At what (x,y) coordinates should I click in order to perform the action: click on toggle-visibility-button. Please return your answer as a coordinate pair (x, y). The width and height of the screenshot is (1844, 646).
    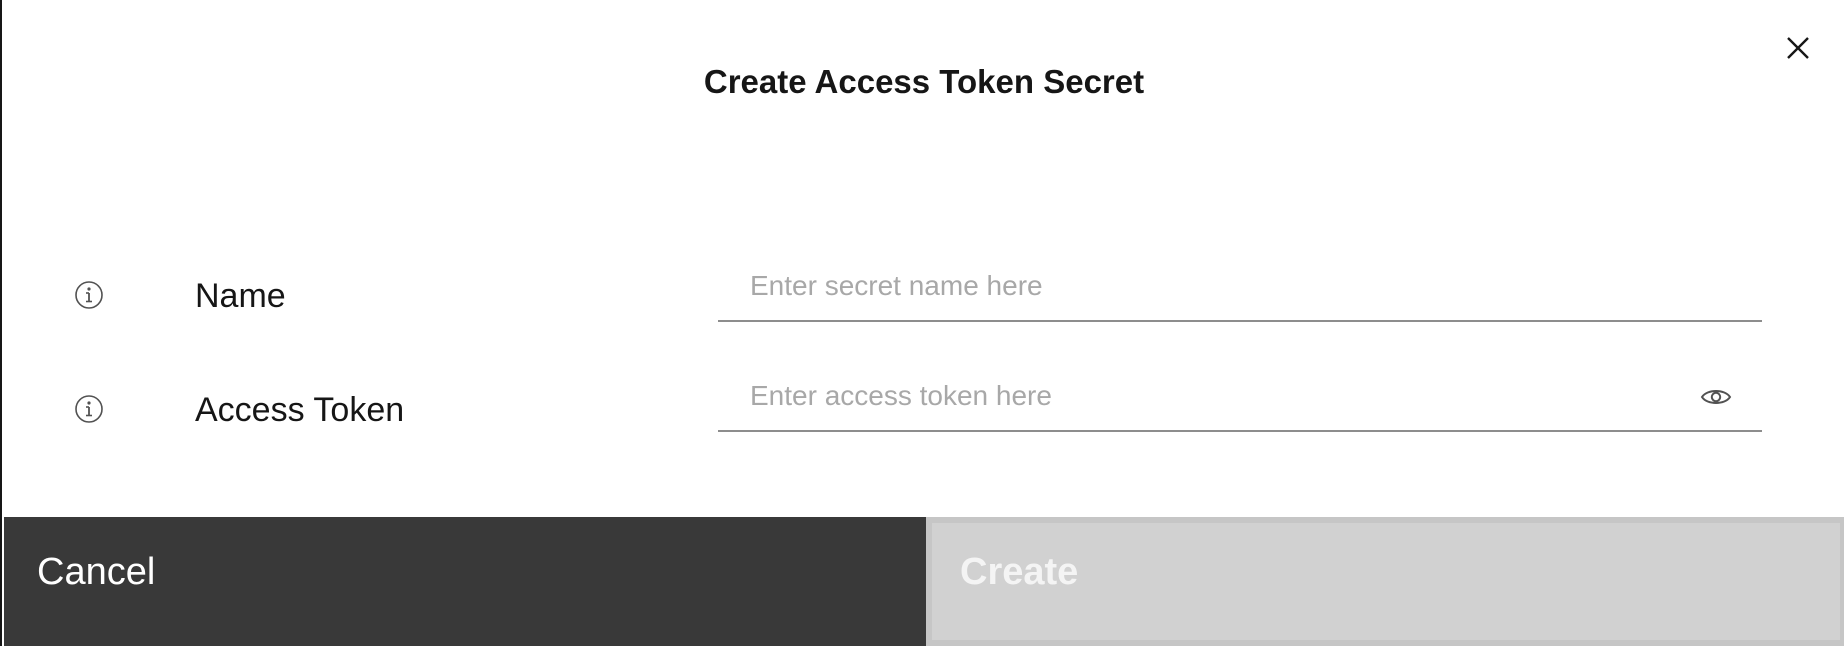
    Looking at the image, I should click on (1716, 397).